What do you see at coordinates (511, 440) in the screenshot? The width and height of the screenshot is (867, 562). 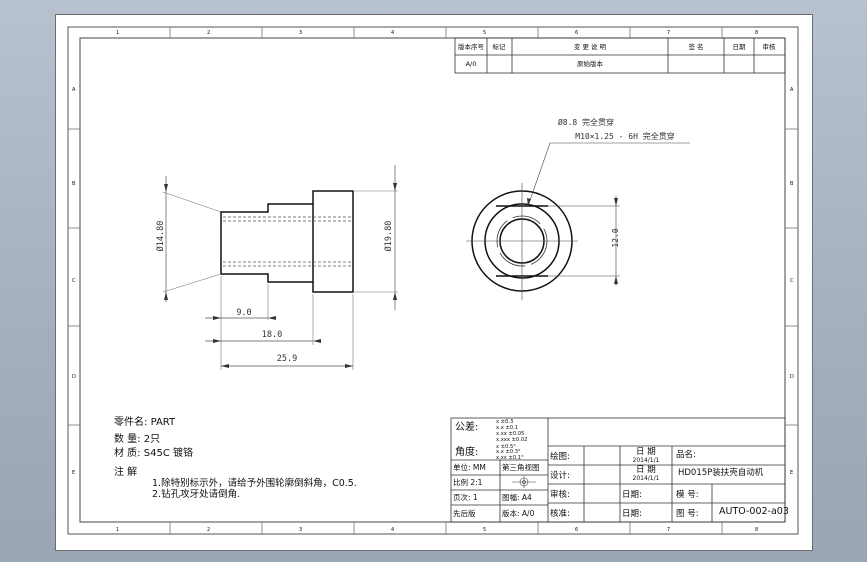 I see `tol-value-3: x.xxx ±0.02` at bounding box center [511, 440].